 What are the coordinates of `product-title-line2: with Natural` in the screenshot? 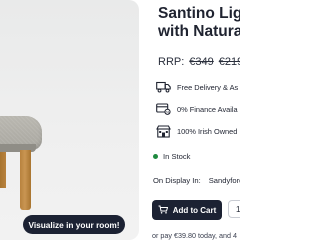 It's located at (199, 31).